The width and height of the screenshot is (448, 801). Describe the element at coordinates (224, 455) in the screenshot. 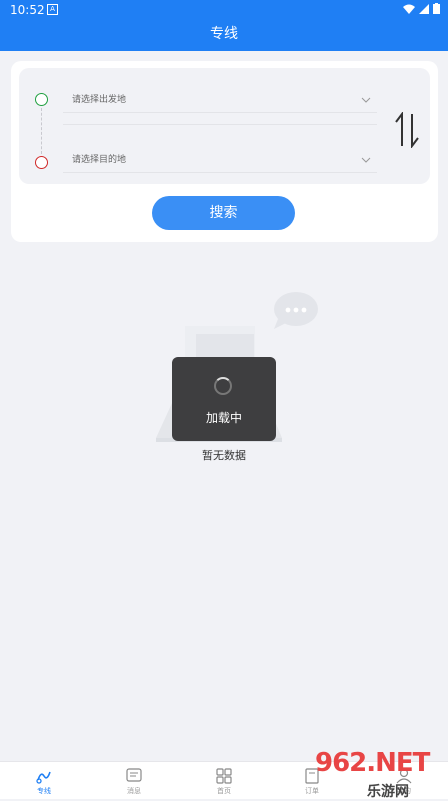

I see `empty-state-text: 暂无数据` at that location.